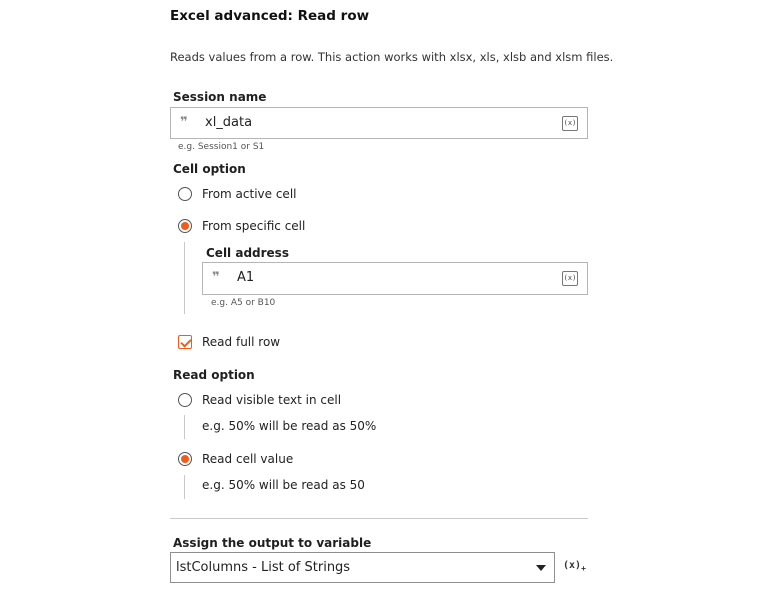  Describe the element at coordinates (263, 567) in the screenshot. I see `output-variable-value: lstColumns - List of Strings` at that location.